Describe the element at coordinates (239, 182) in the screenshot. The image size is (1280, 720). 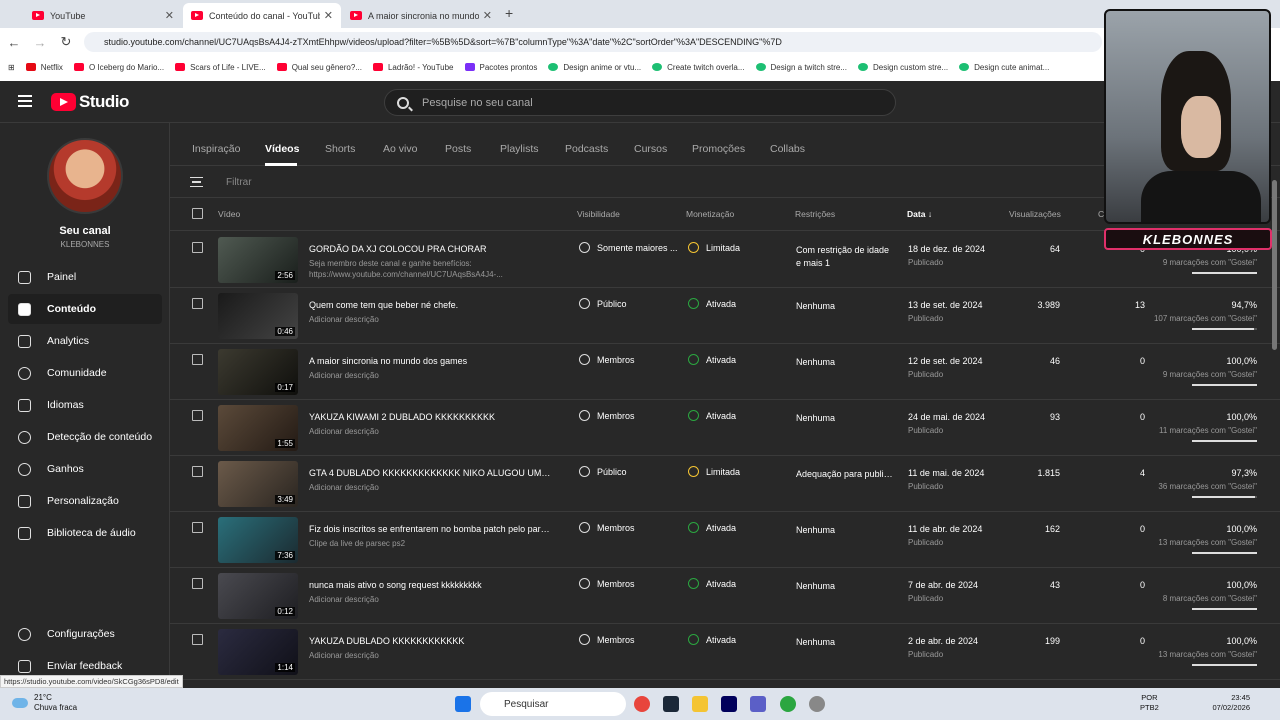
I see `filter-input: Filtrar` at that location.